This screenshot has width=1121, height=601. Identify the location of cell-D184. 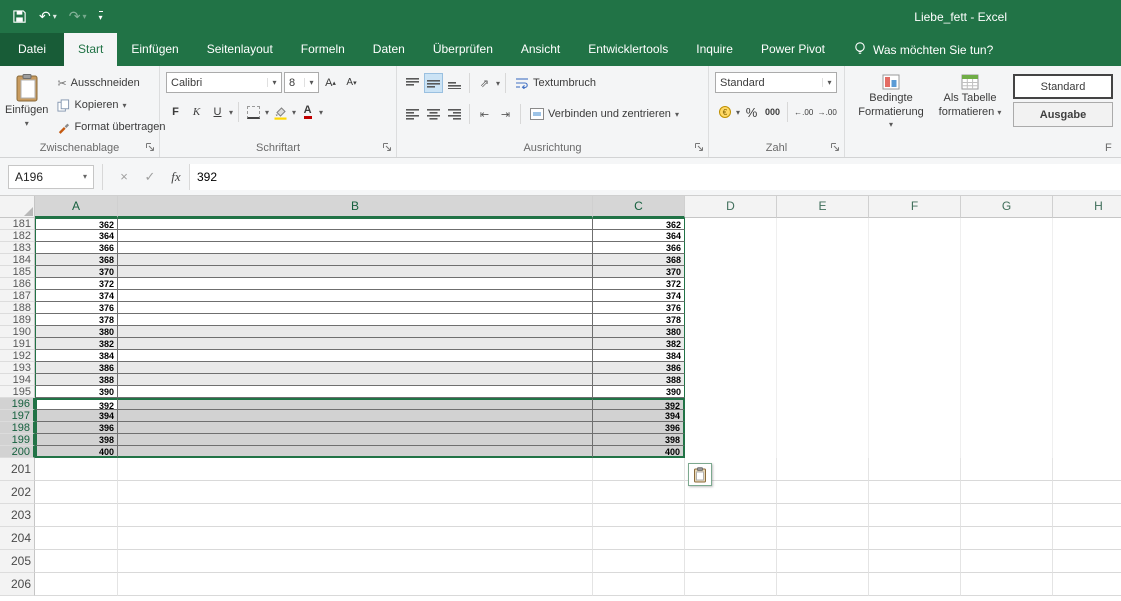
(731, 260).